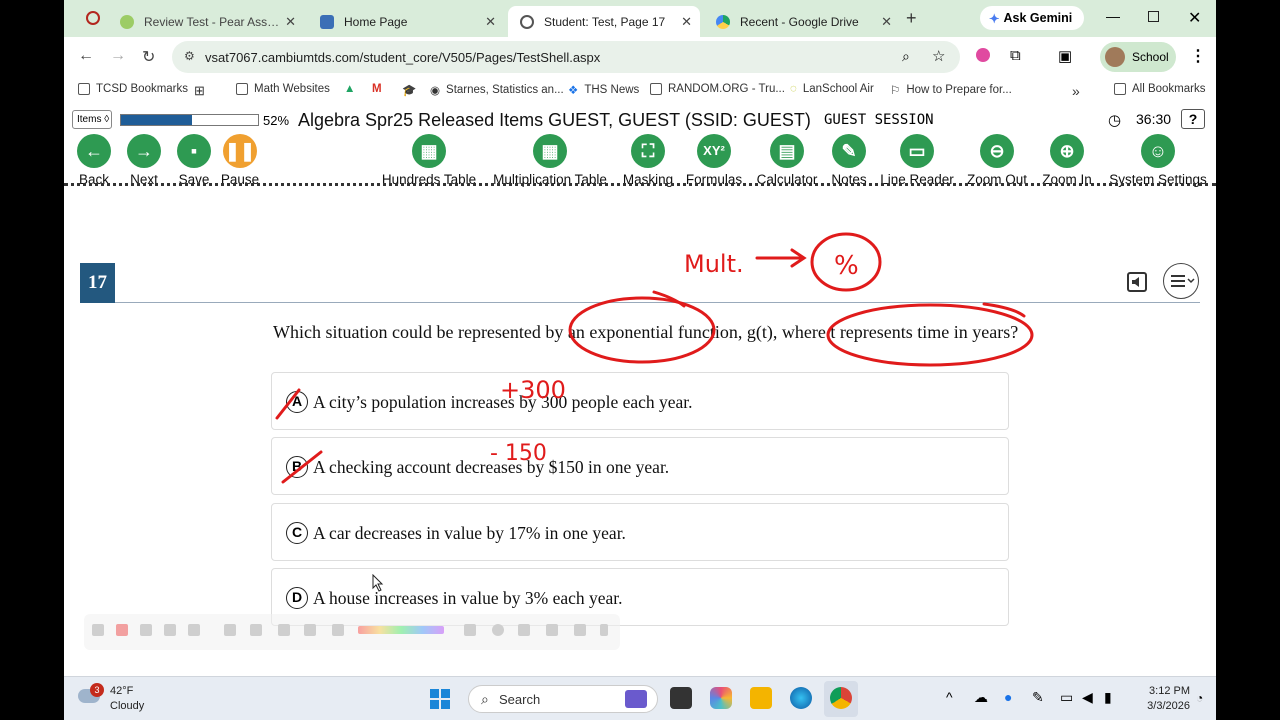  What do you see at coordinates (94, 160) in the screenshot?
I see `back-button: ← Back` at bounding box center [94, 160].